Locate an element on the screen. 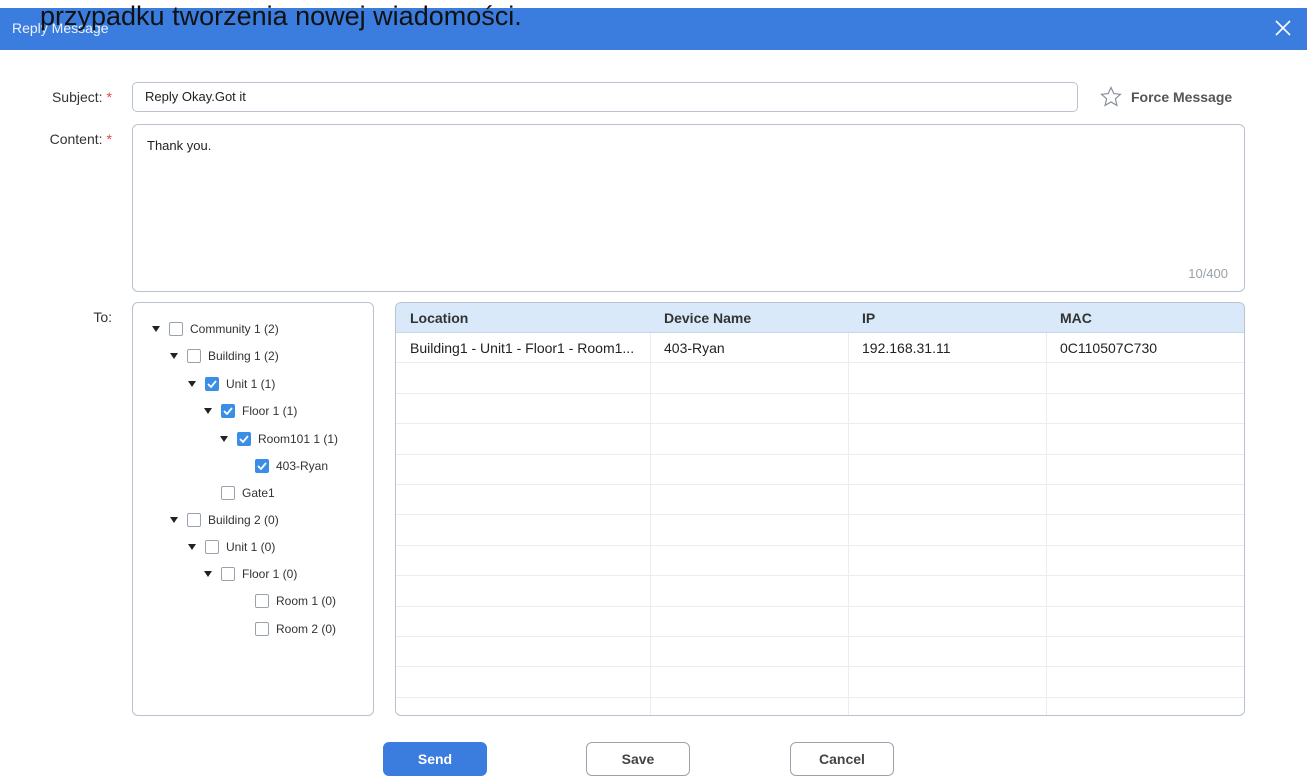 The width and height of the screenshot is (1307, 778). tree-node: Building 2 (0) is located at coordinates (224, 520).